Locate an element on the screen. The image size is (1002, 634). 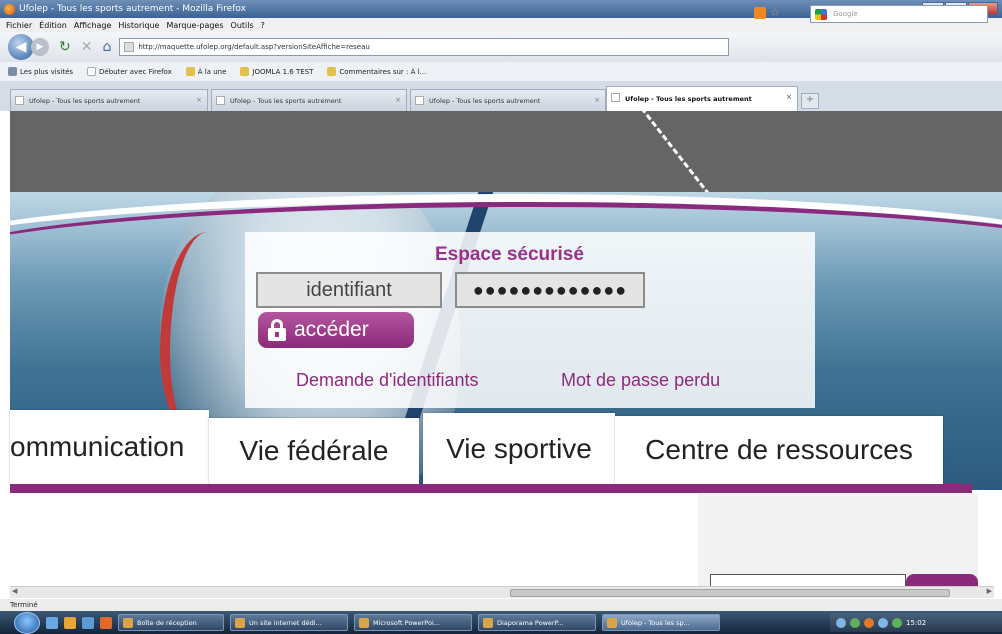
nav-tab-vie-sportive: Vie sportive is located at coordinates (519, 448).